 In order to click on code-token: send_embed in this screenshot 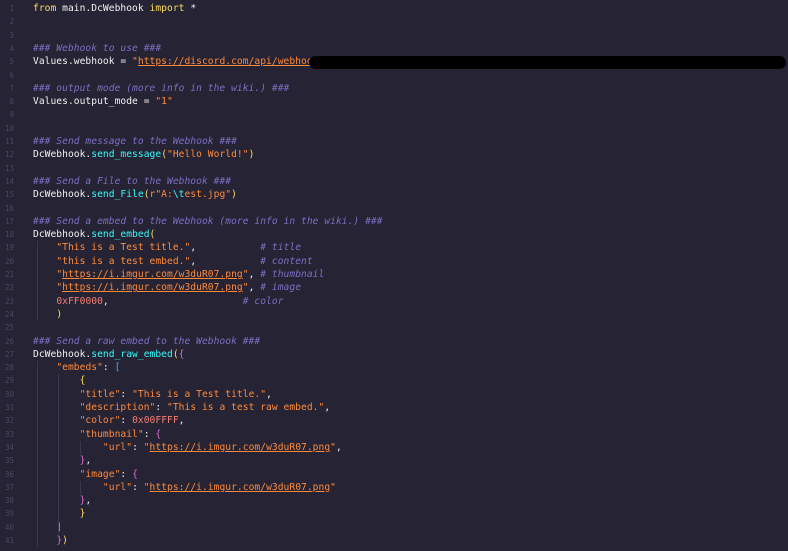, I will do `click(120, 235)`.